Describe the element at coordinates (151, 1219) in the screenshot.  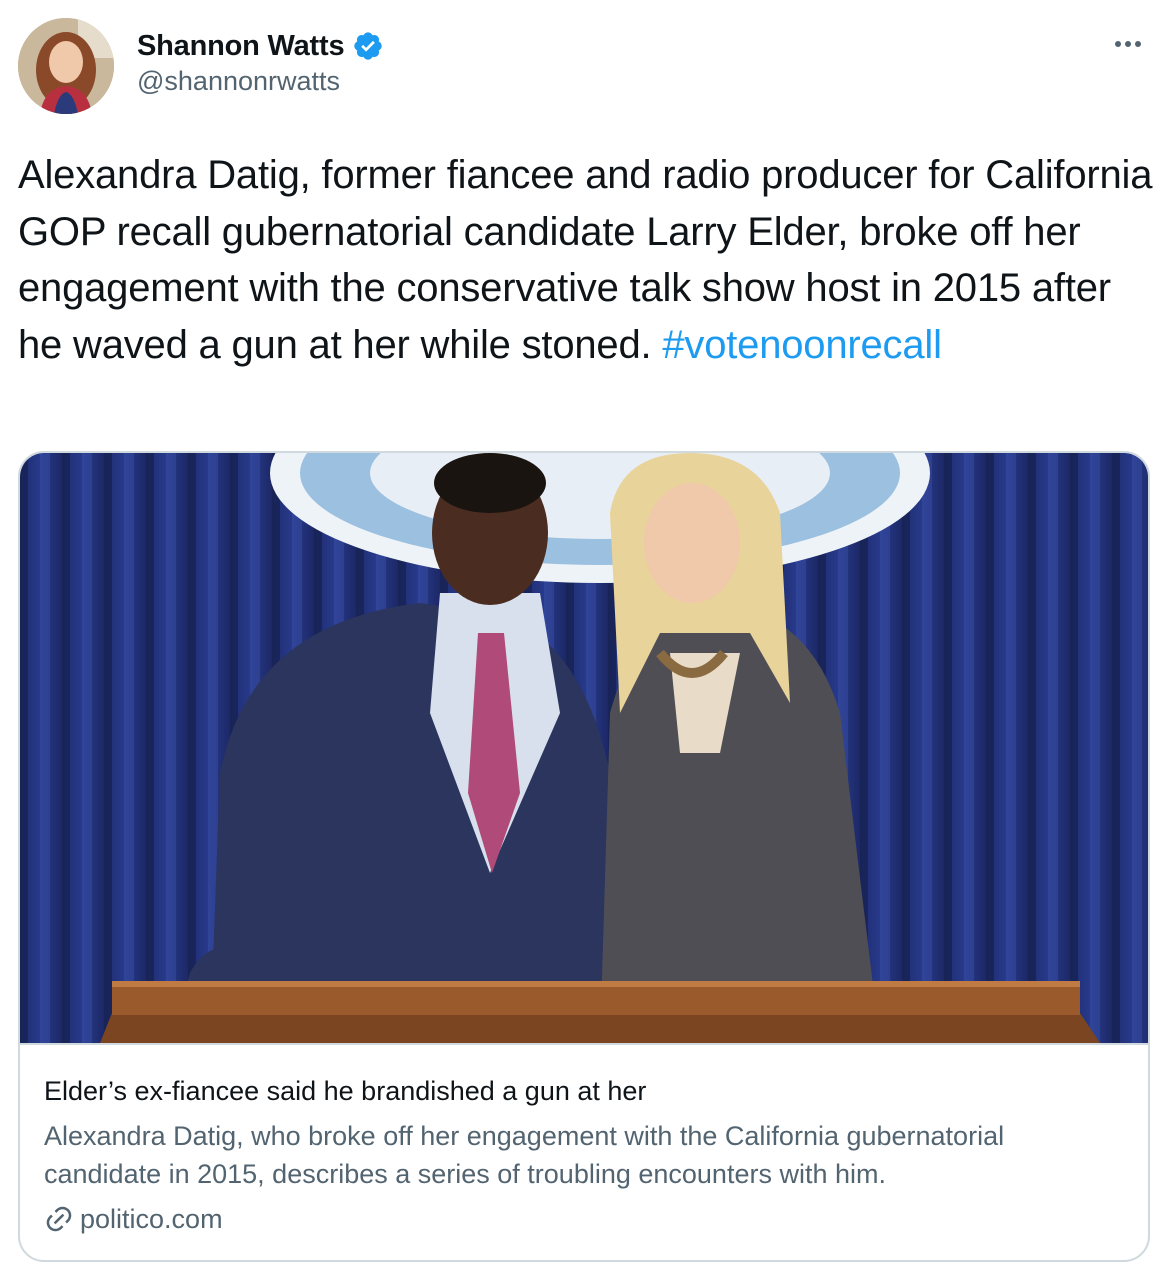
I see `card-domain: politico.com` at that location.